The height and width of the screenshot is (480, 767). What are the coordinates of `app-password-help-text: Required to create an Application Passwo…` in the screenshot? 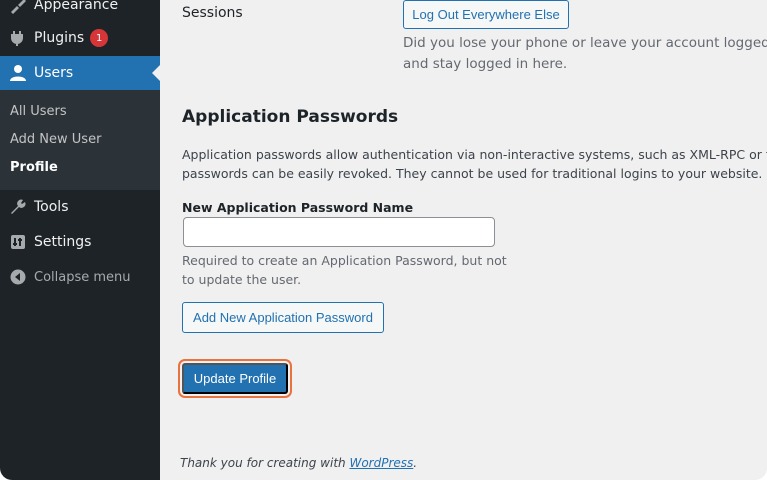 It's located at (344, 270).